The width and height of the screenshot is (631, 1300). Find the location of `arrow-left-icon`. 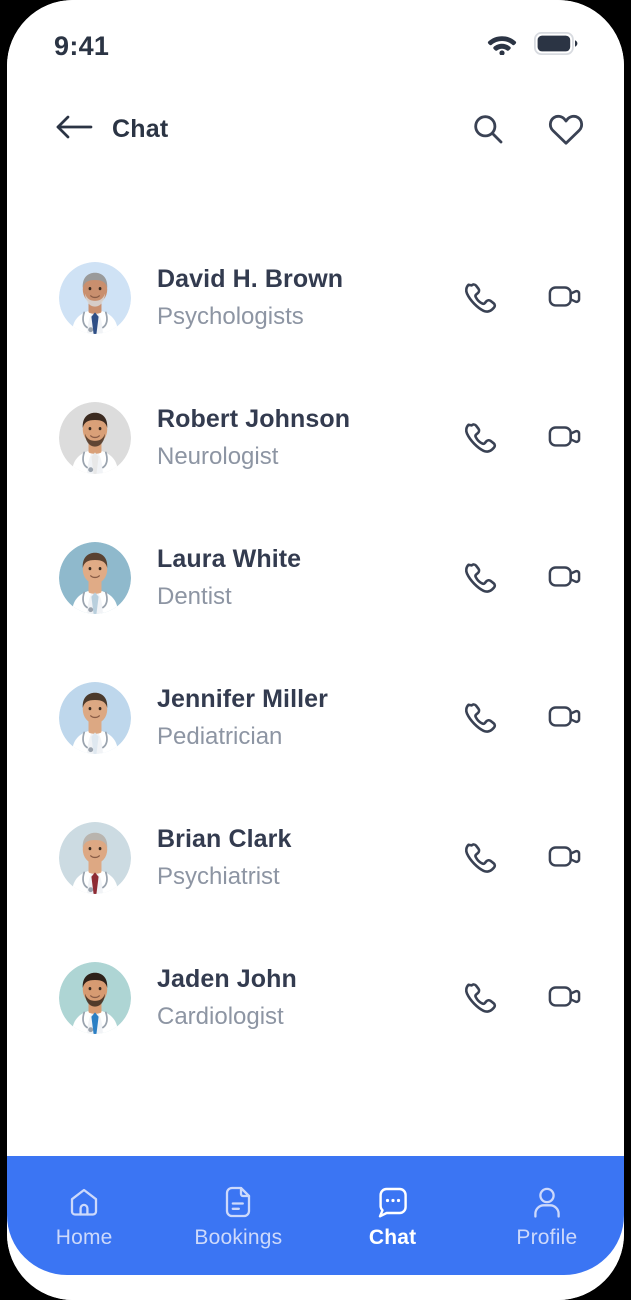

arrow-left-icon is located at coordinates (74, 129).